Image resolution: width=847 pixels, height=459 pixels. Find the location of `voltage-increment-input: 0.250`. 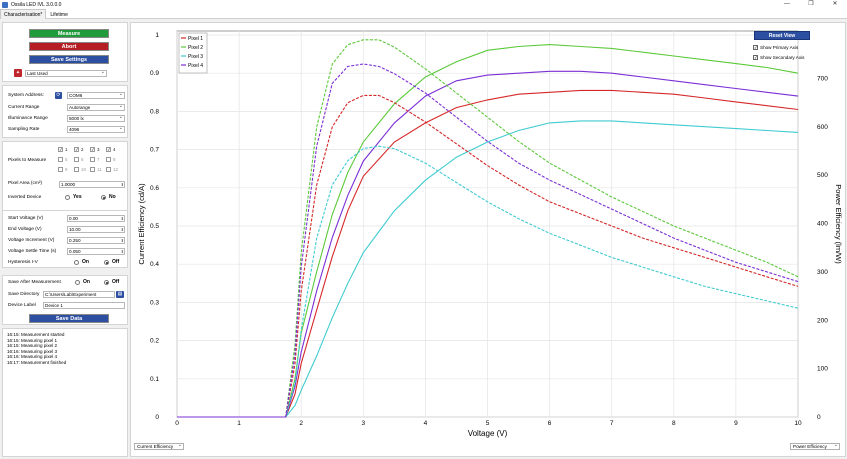

voltage-increment-input: 0.250 is located at coordinates (96, 240).